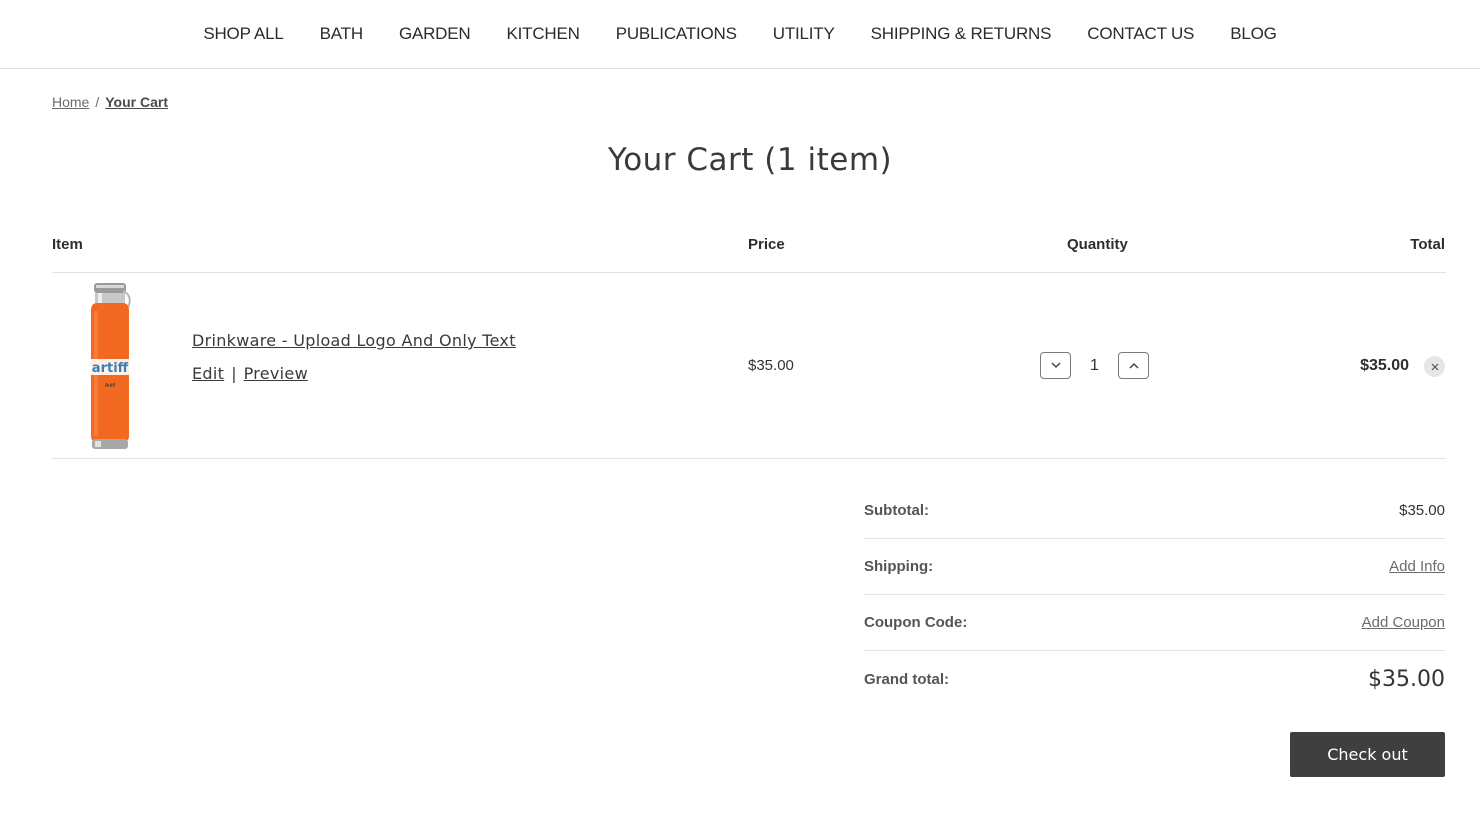 The height and width of the screenshot is (839, 1480). I want to click on preview-link: Preview, so click(276, 373).